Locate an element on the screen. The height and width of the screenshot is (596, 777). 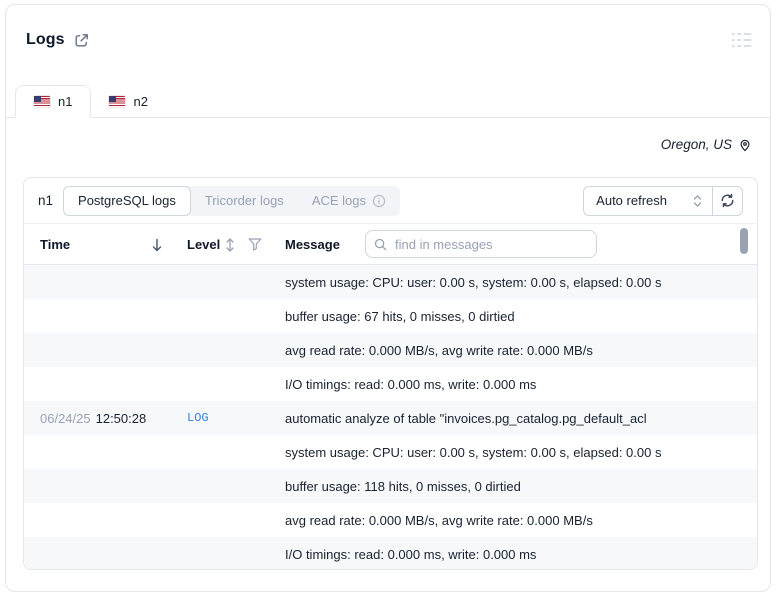
panel-header: Logs is located at coordinates (58, 40).